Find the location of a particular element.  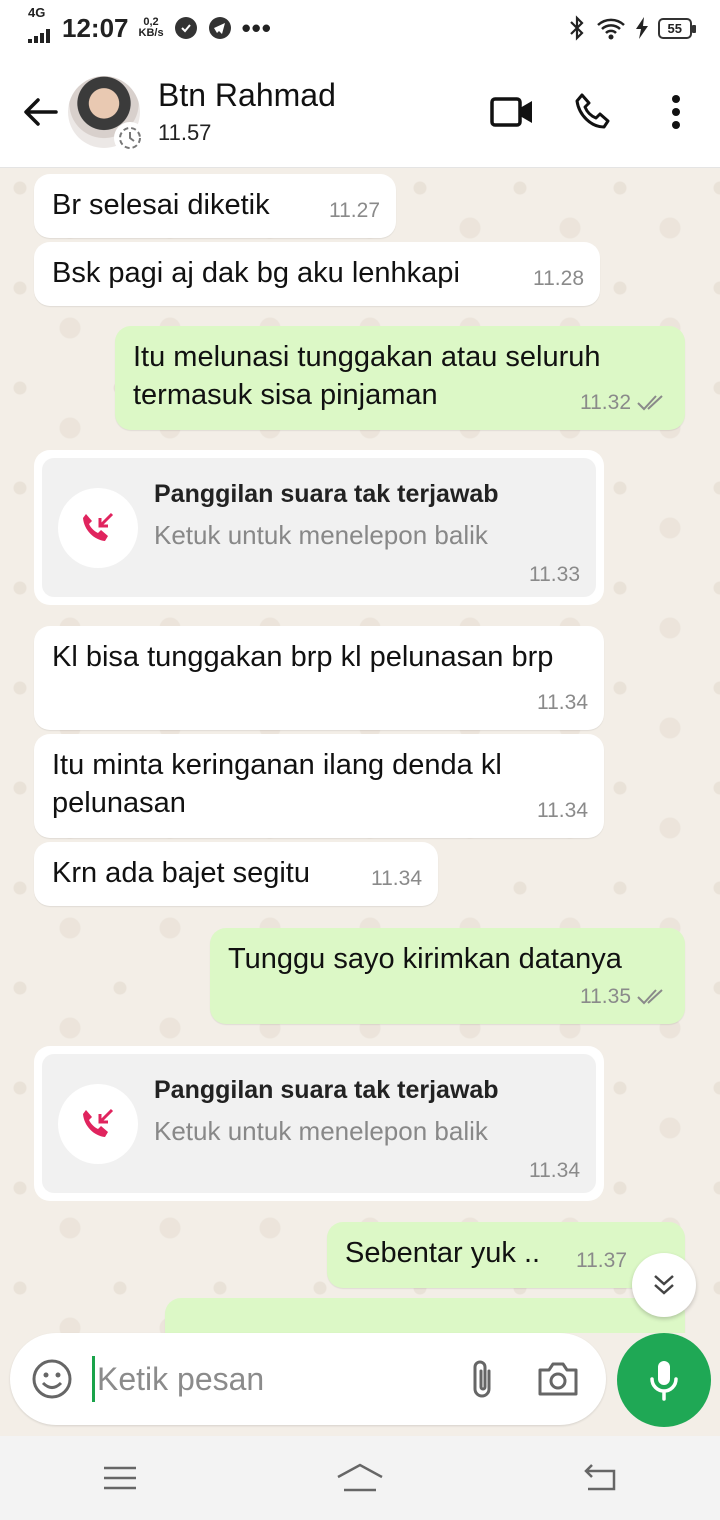

message-time: 11.32 is located at coordinates (605, 402).